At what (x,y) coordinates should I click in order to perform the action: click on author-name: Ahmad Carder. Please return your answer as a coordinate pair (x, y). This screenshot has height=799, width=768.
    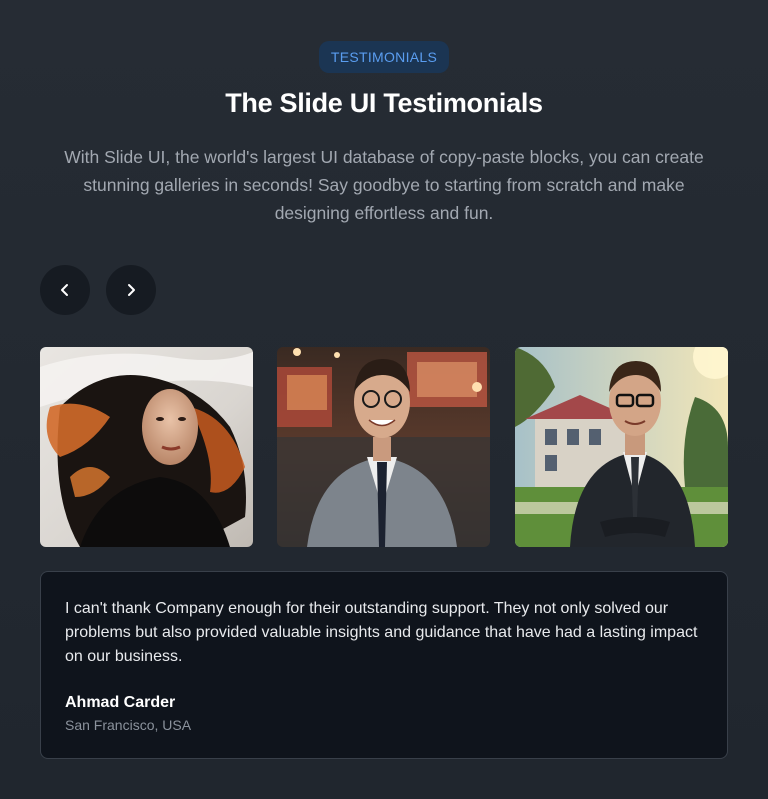
    Looking at the image, I should click on (120, 702).